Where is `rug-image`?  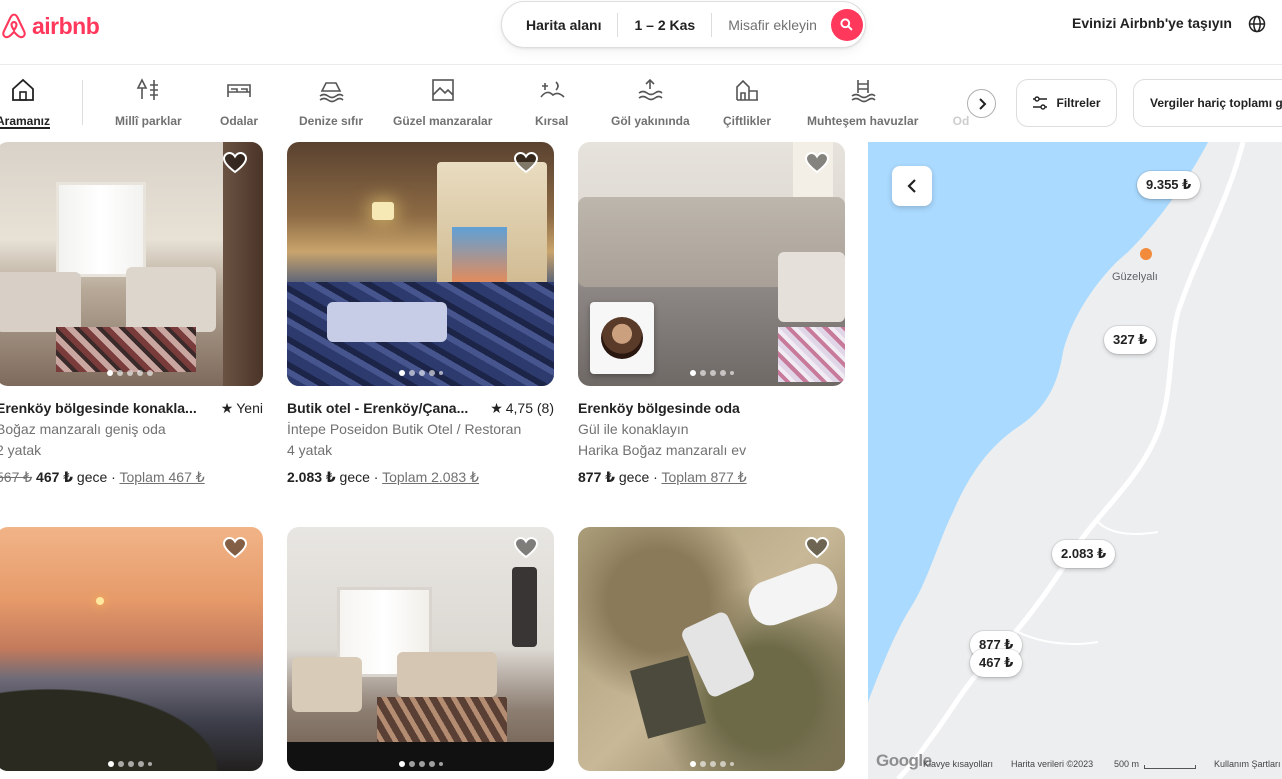
rug-image is located at coordinates (126, 349).